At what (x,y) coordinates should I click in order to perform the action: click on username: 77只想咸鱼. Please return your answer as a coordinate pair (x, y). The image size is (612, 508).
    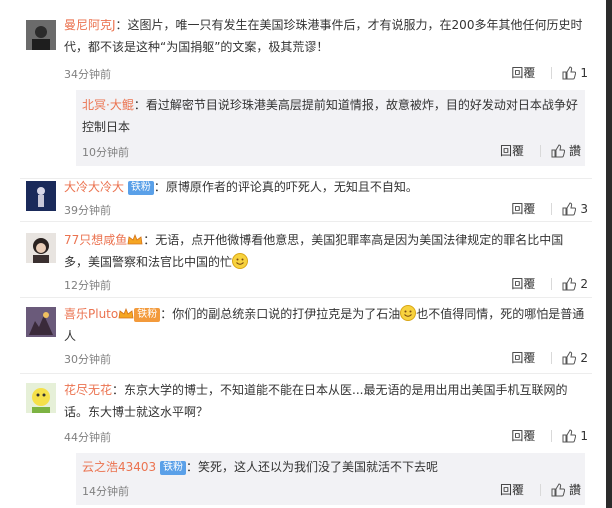
    Looking at the image, I should click on (95, 240).